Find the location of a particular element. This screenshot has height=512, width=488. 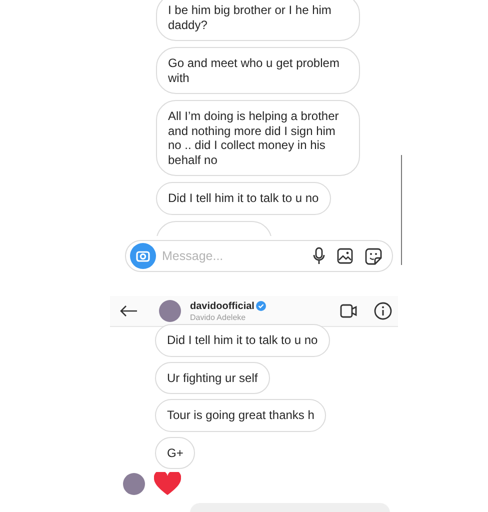

message-bubble: G+ is located at coordinates (175, 452).